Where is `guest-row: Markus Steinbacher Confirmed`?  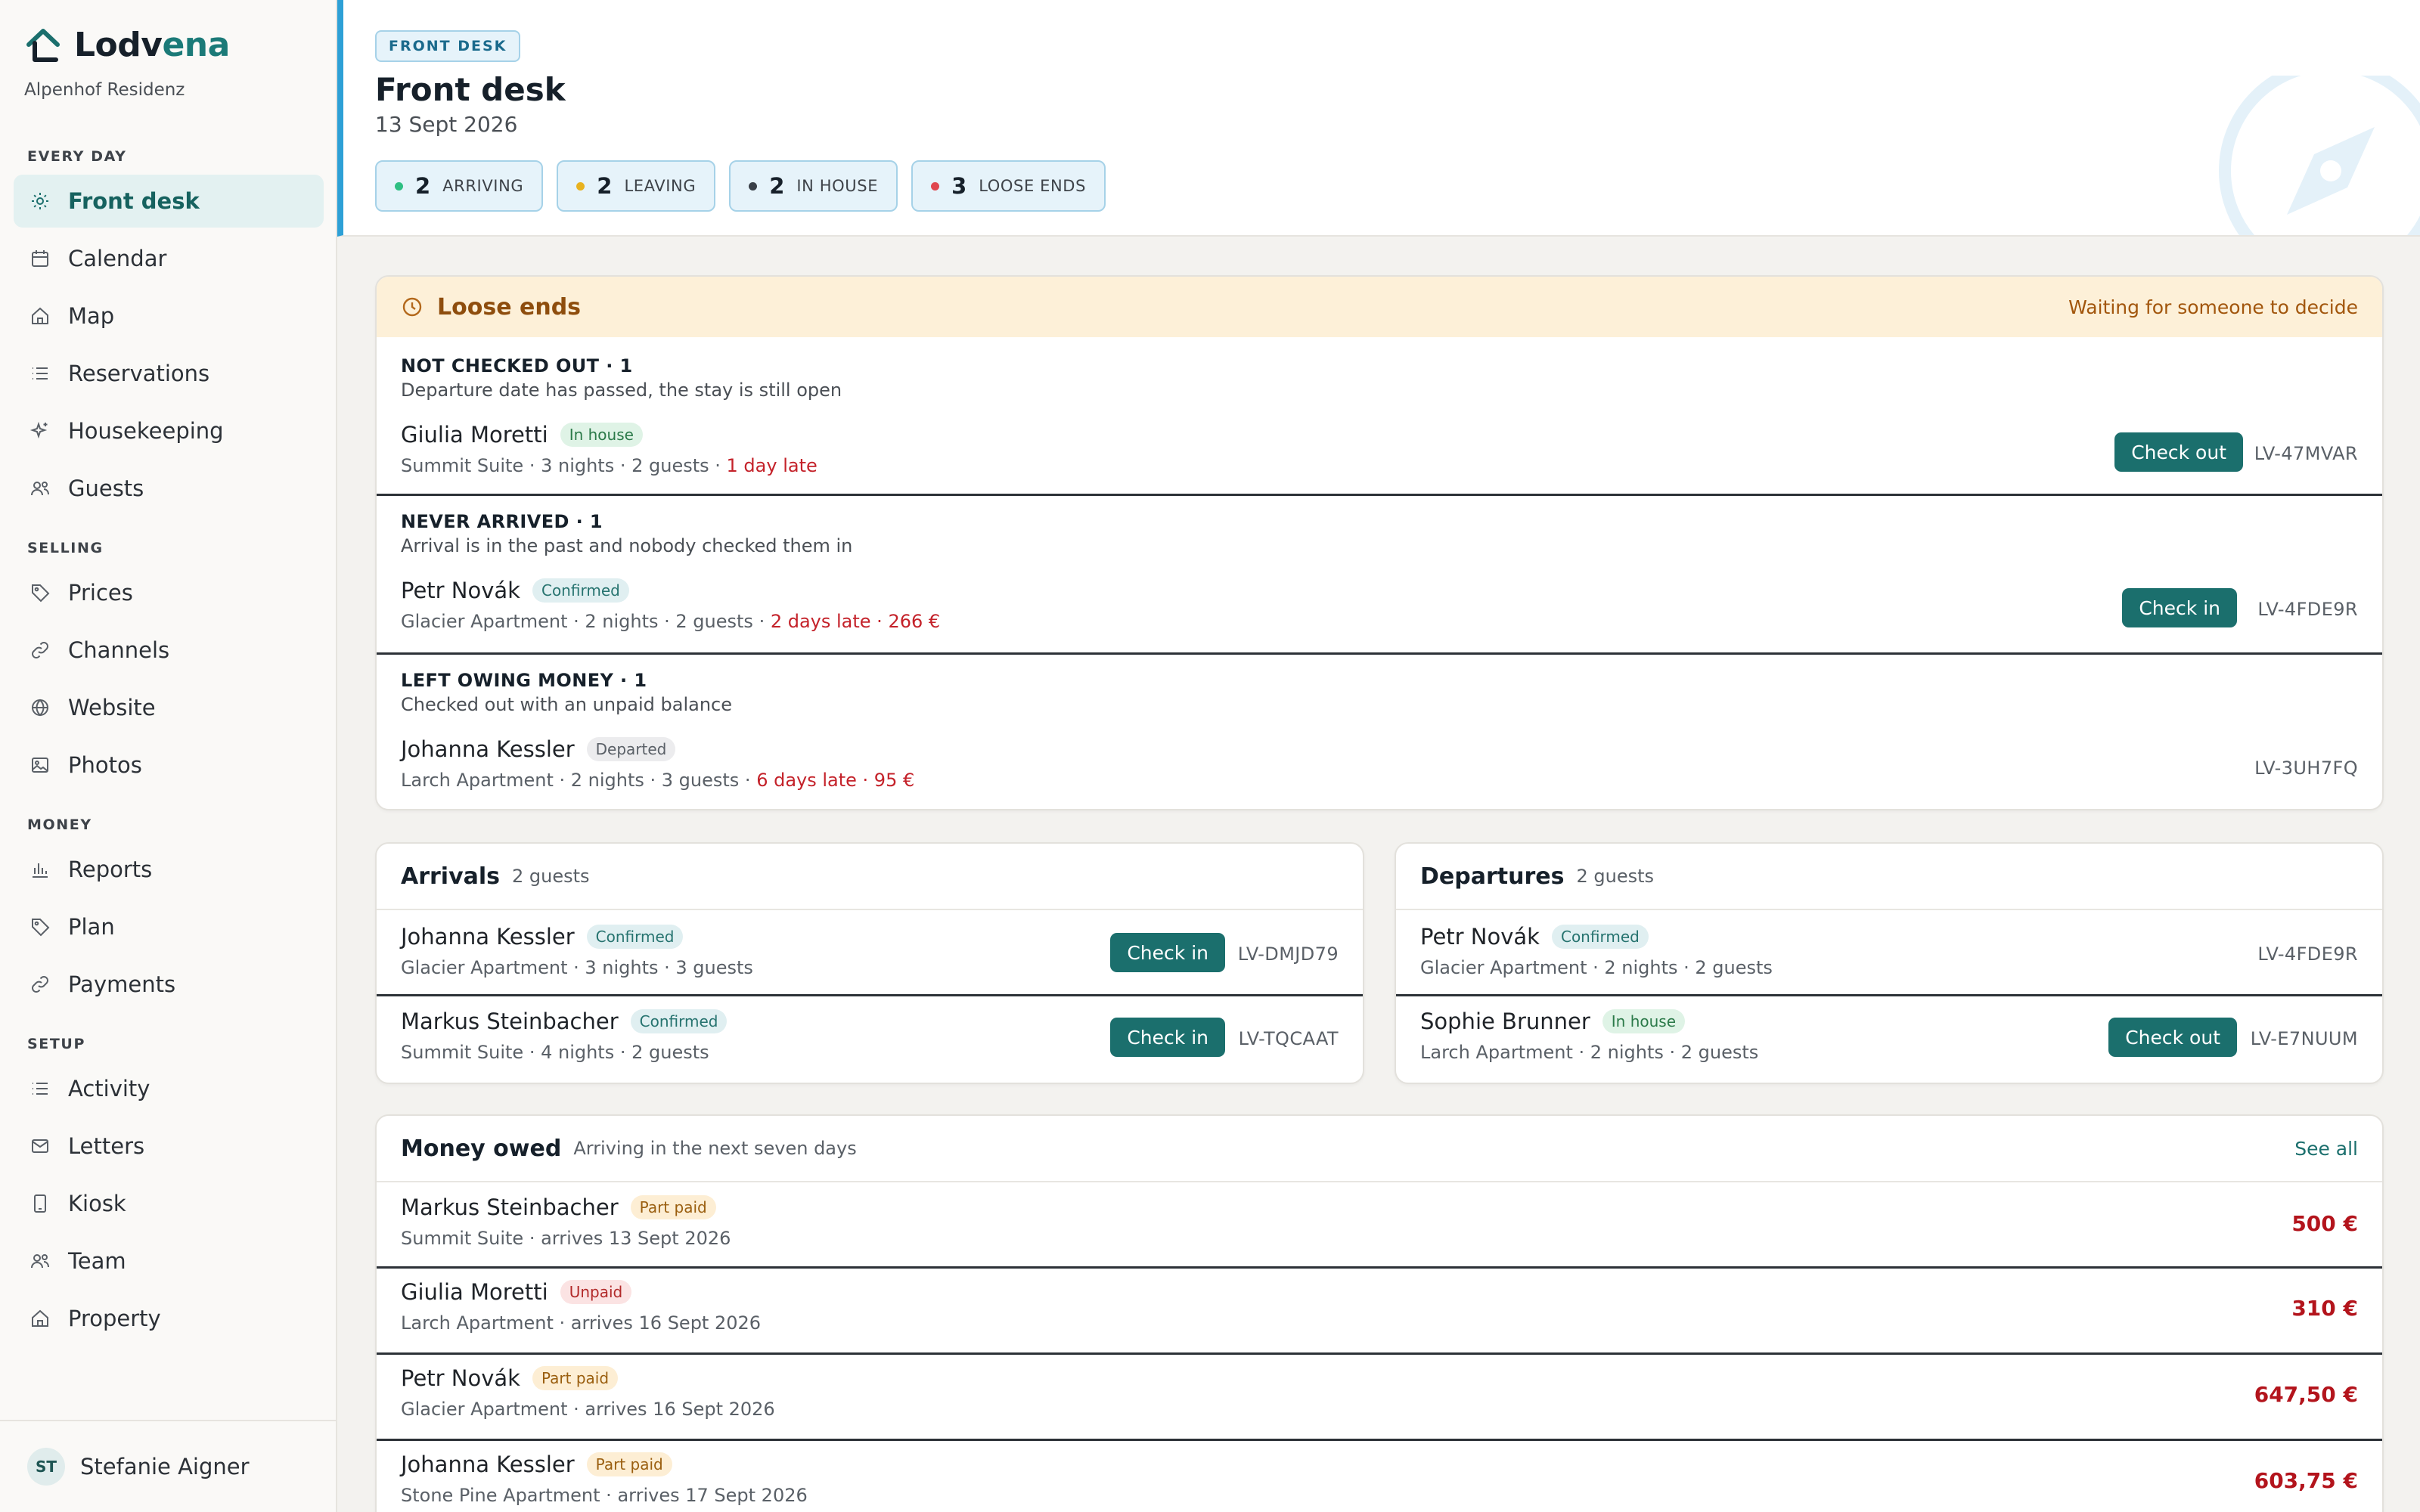
guest-row: Markus Steinbacher Confirmed is located at coordinates (564, 1021).